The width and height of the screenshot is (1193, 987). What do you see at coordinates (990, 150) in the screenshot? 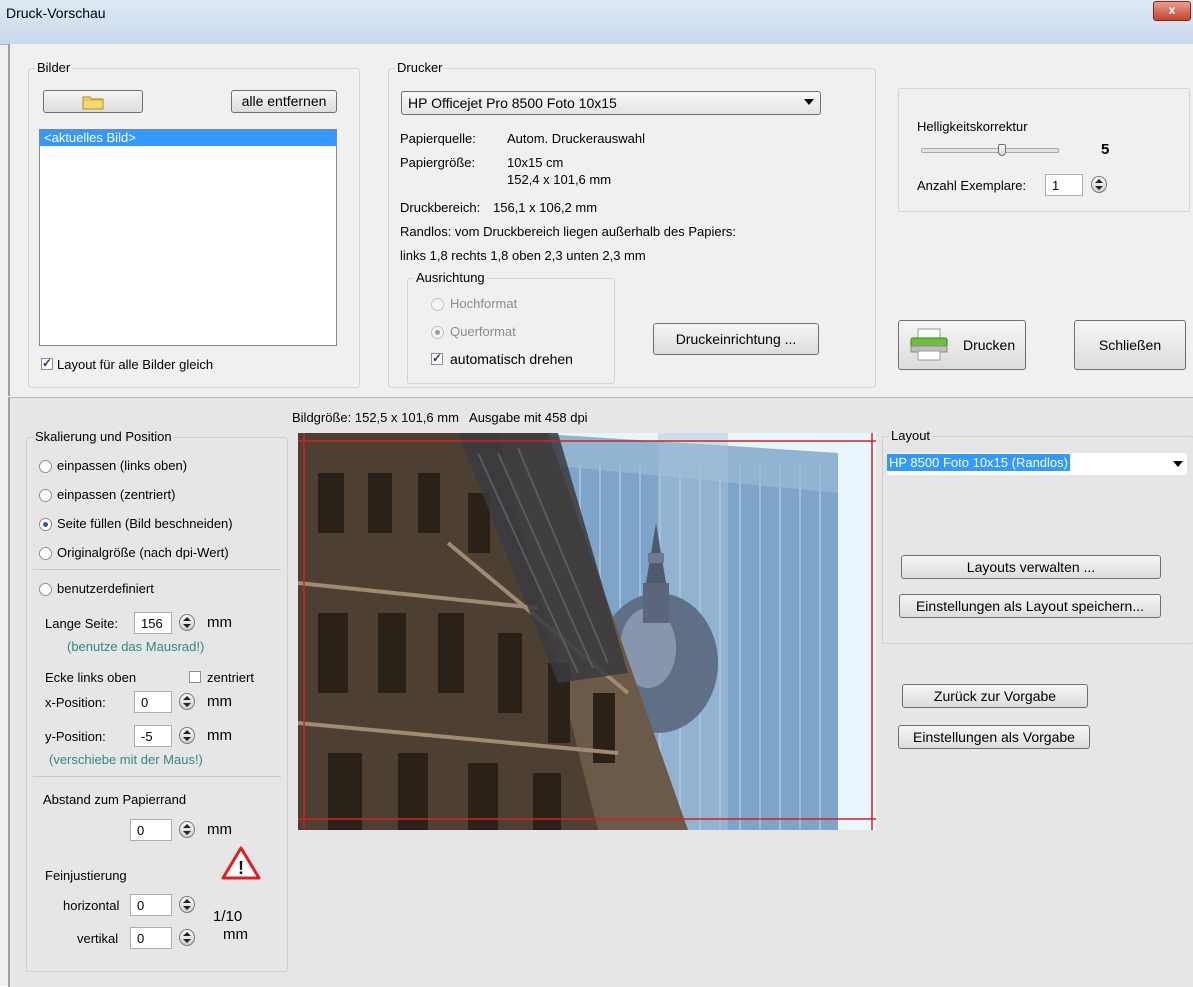
I see `brightness-slider` at bounding box center [990, 150].